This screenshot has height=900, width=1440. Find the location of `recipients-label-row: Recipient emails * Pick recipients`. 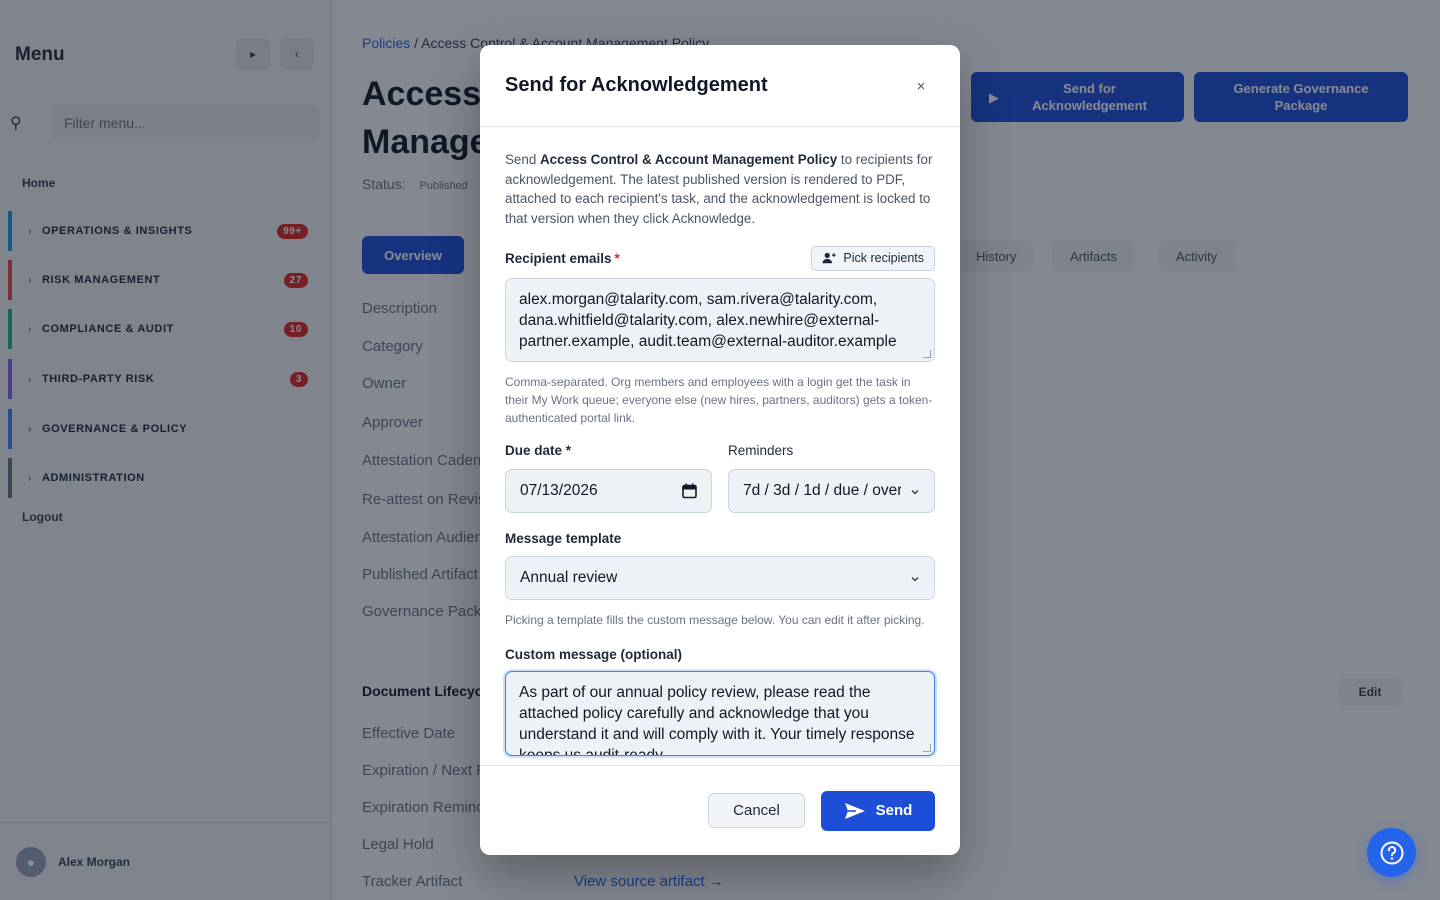

recipients-label-row: Recipient emails * Pick recipients is located at coordinates (720, 258).